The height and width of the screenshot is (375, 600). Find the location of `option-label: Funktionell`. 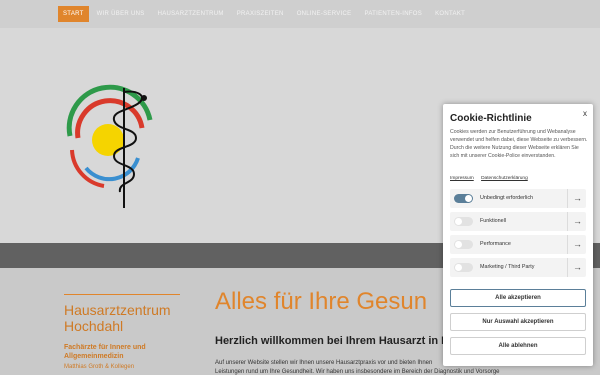

option-label: Funktionell is located at coordinates (493, 221).